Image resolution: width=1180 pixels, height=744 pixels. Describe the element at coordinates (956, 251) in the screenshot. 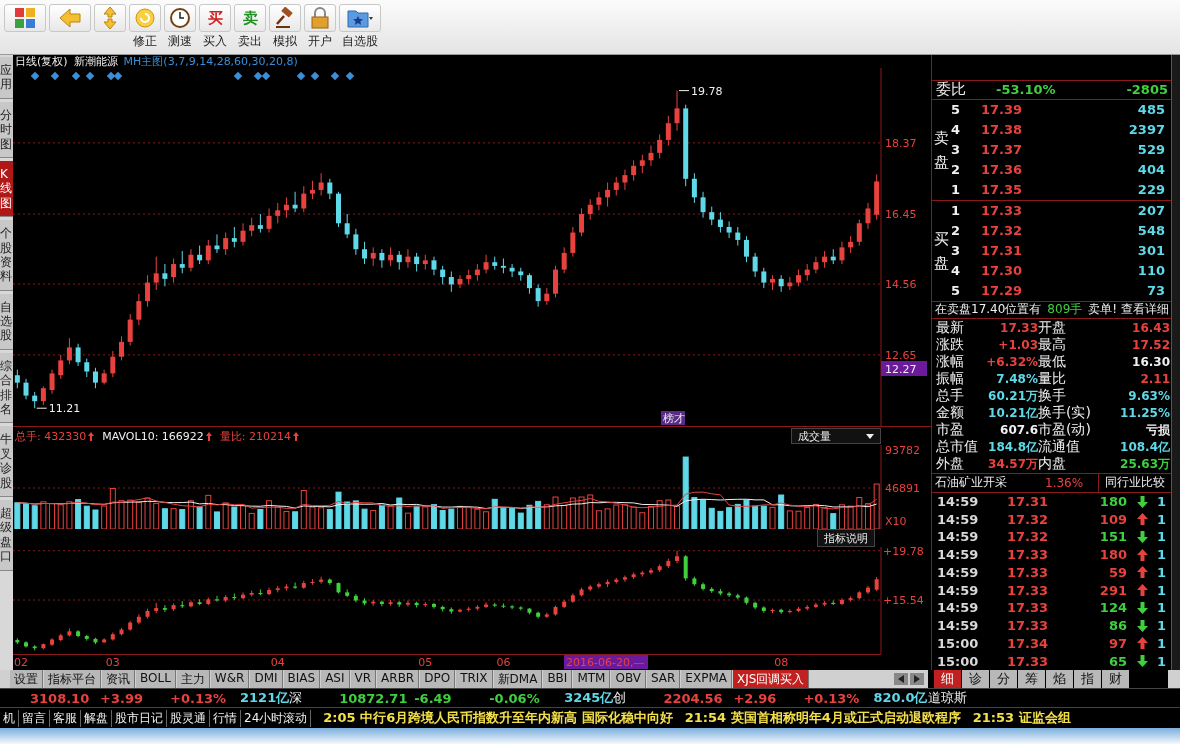

I see `level-number: 3` at that location.